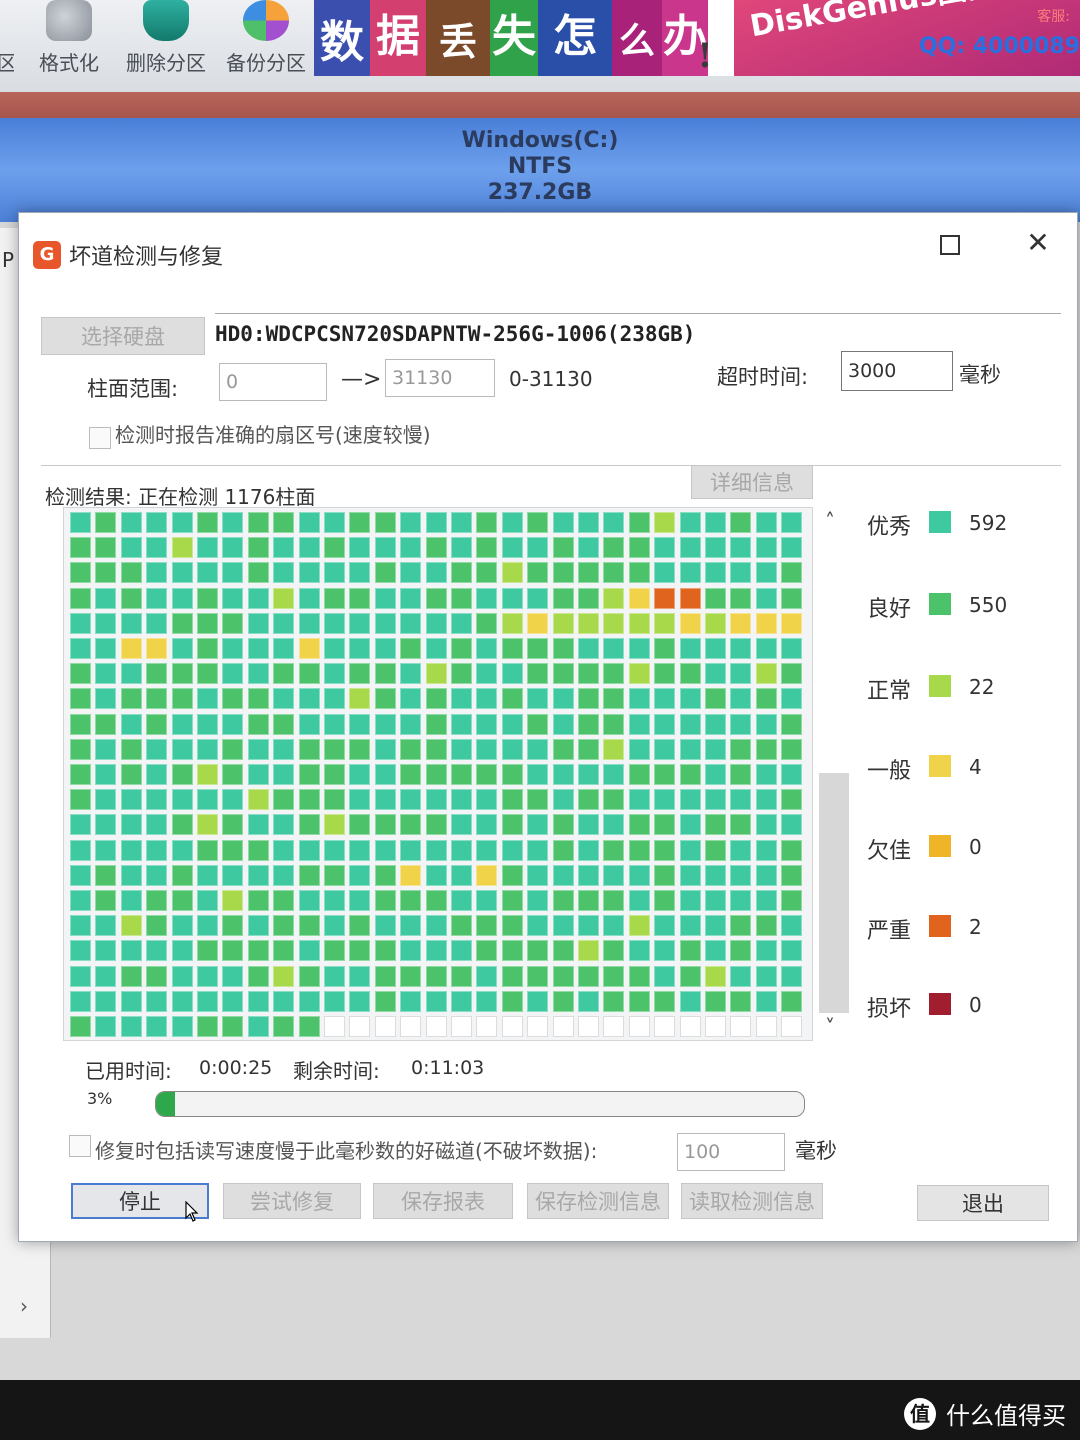 The image size is (1080, 1440). I want to click on banner-tile: 失, so click(514, 38).